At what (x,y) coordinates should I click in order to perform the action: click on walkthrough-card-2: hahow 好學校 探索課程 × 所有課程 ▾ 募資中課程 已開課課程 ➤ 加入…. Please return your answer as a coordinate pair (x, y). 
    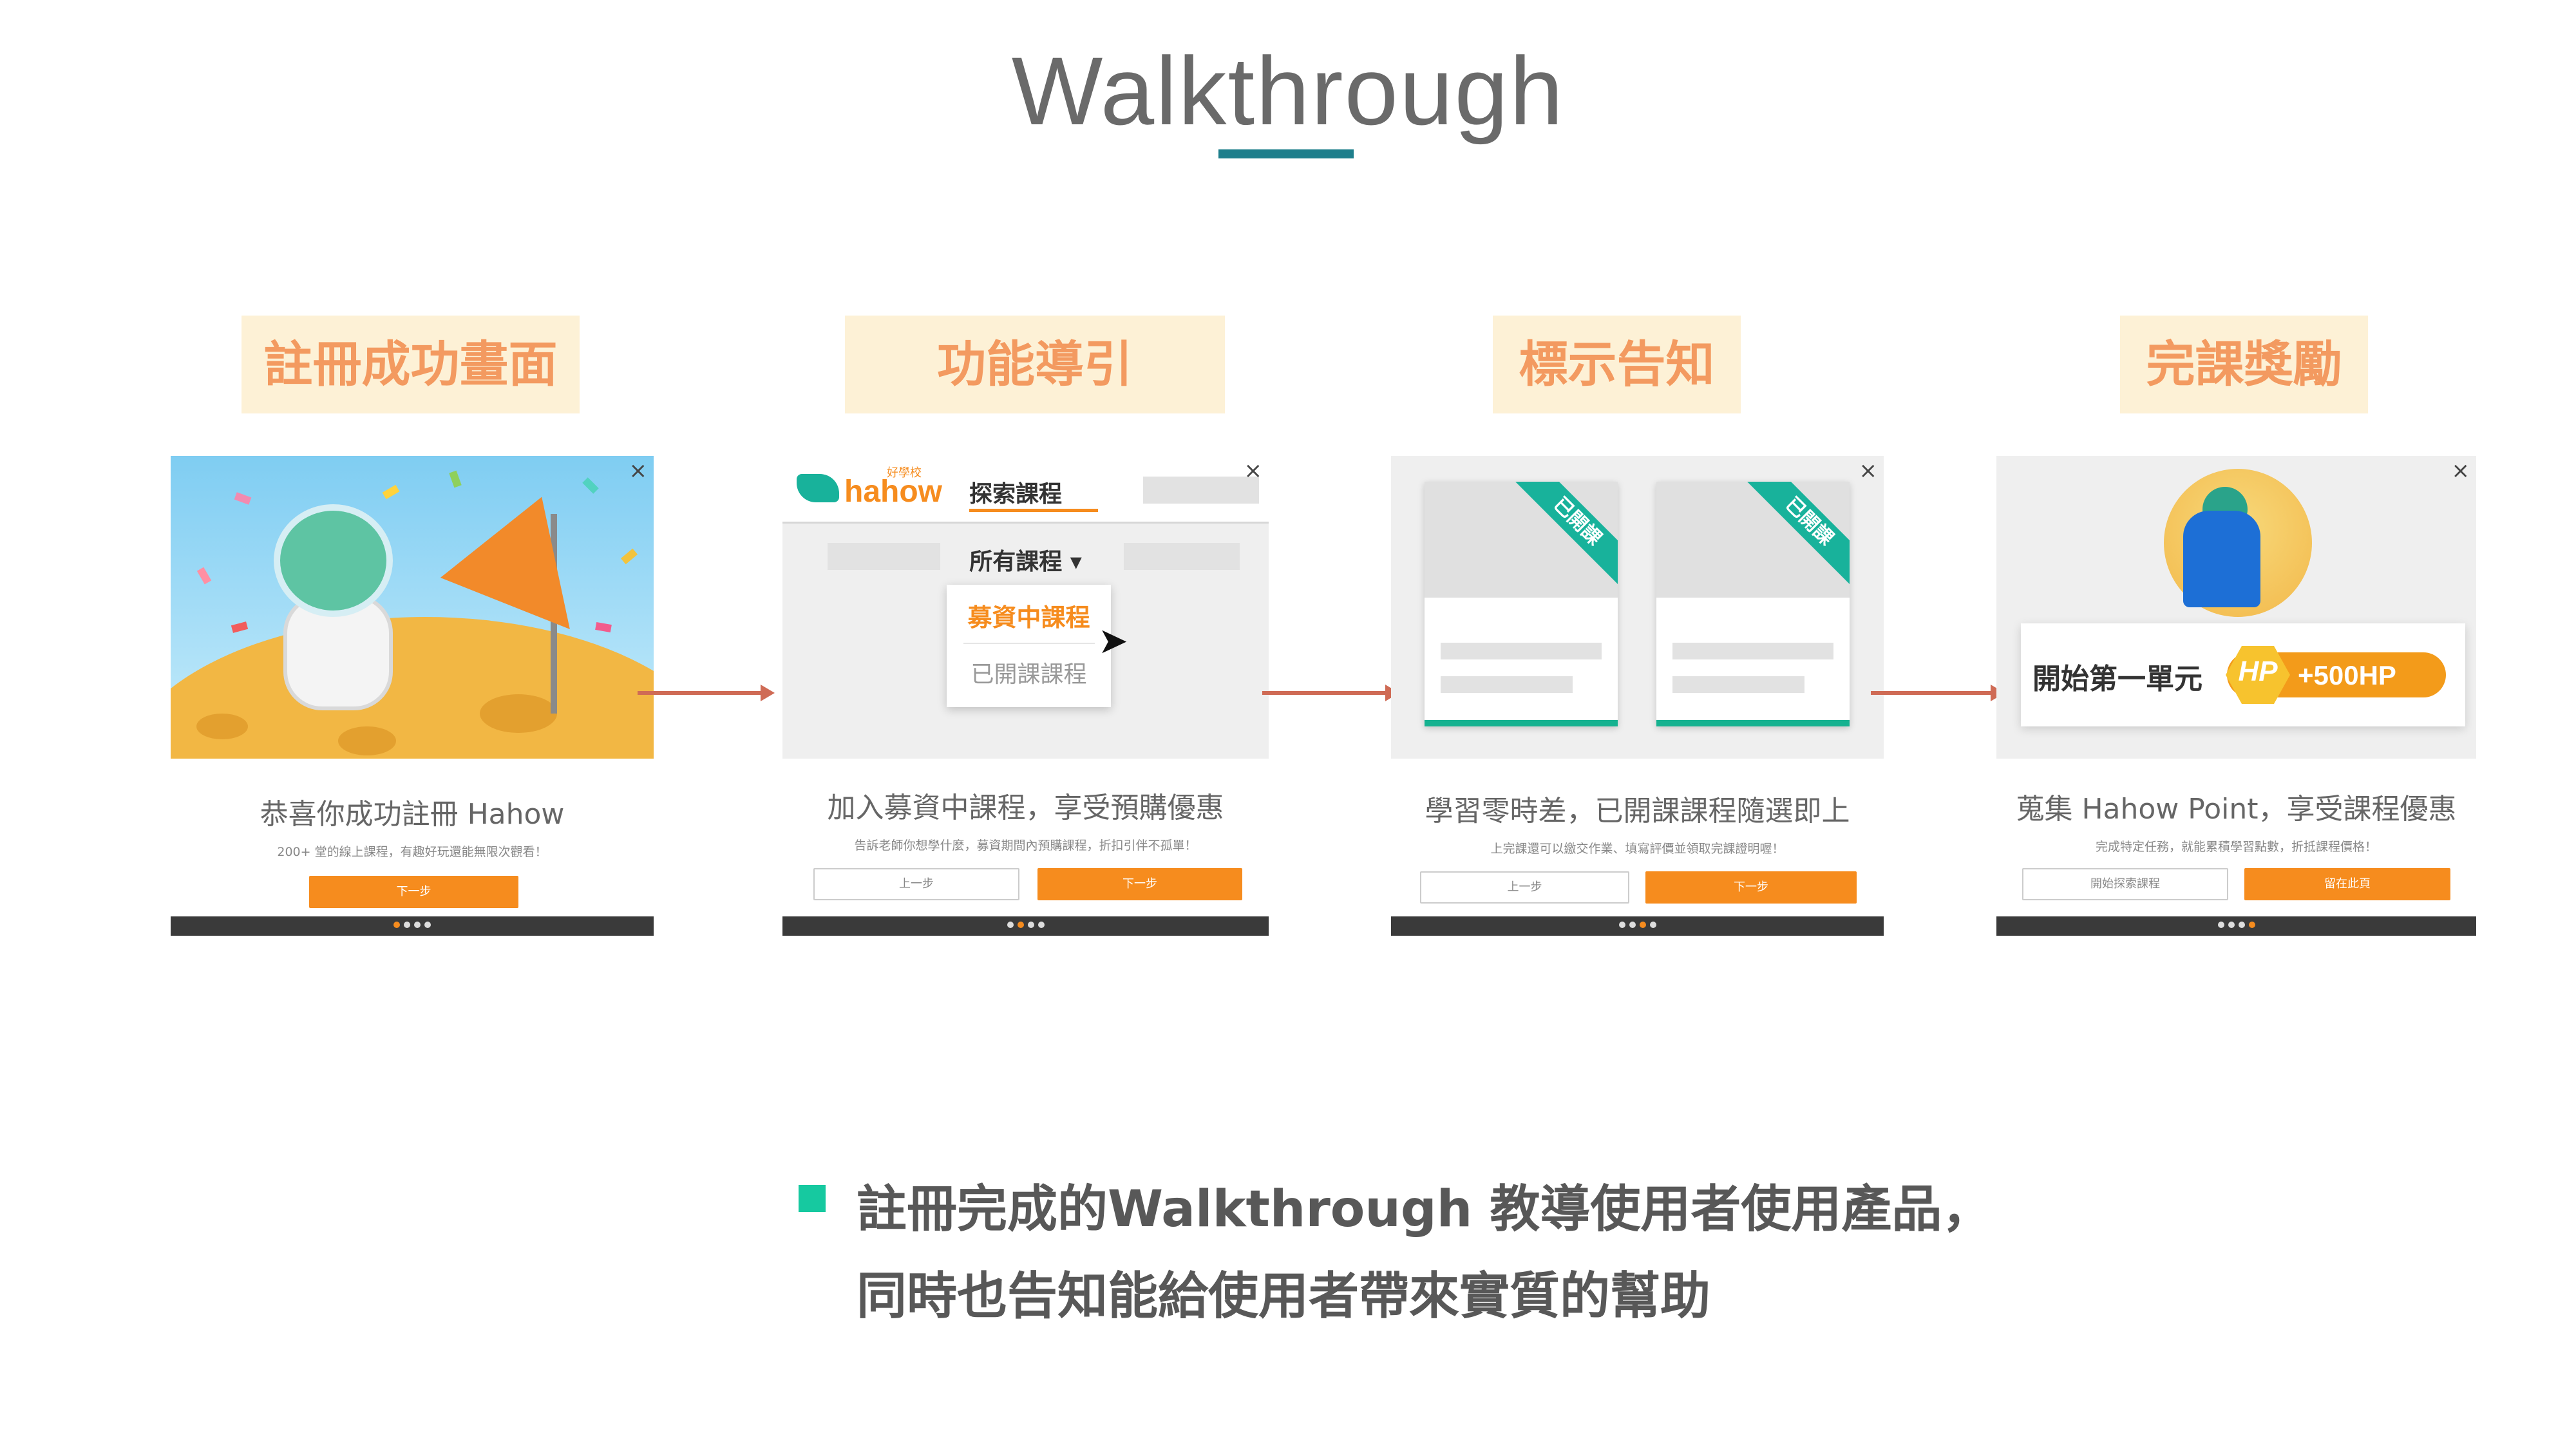
    Looking at the image, I should click on (1026, 696).